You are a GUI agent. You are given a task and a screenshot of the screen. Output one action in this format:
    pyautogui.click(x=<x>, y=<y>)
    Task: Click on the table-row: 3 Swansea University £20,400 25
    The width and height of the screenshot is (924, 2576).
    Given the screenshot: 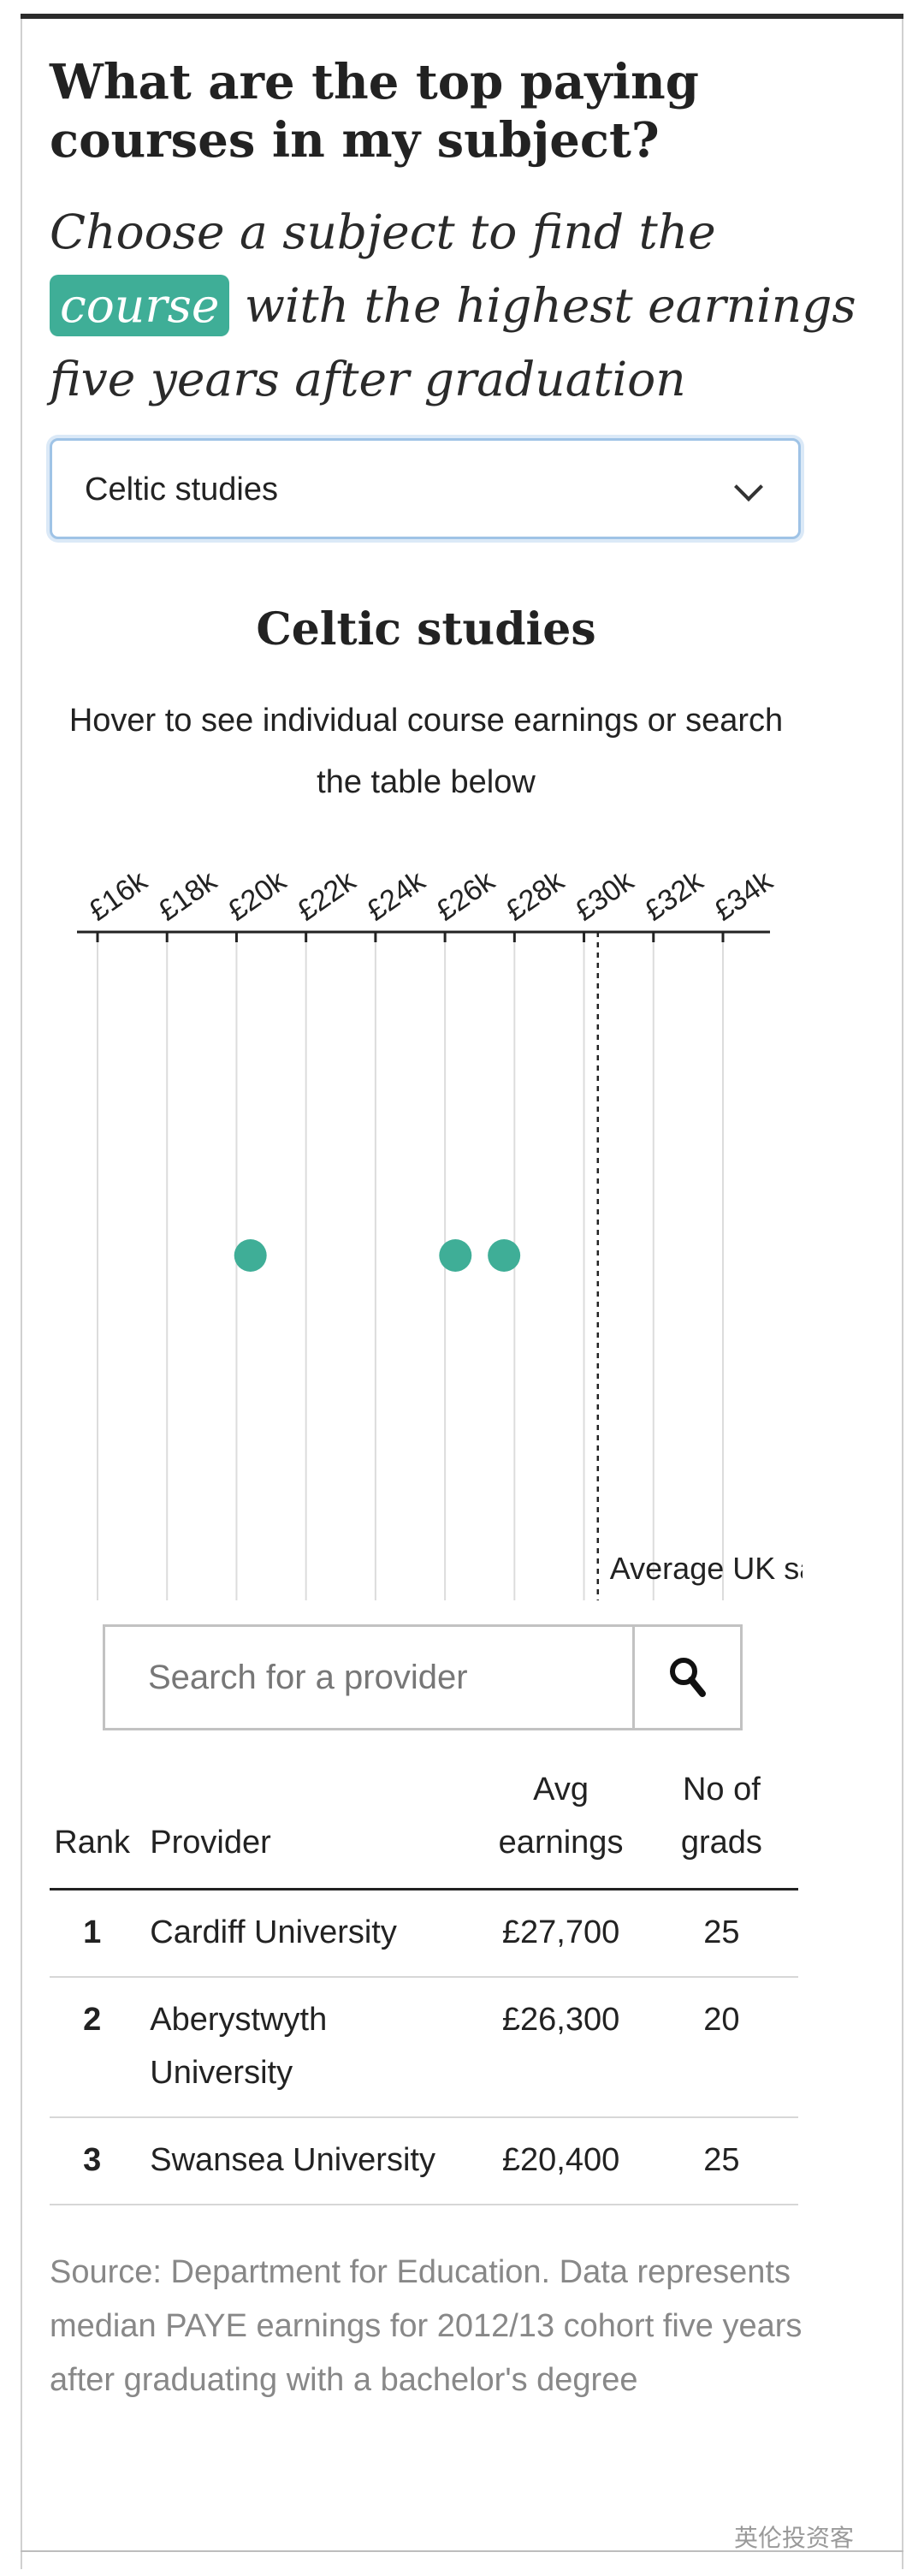 What is the action you would take?
    pyautogui.click(x=424, y=2161)
    